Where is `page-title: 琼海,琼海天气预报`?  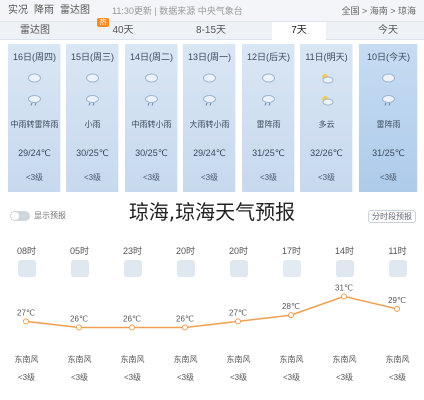
page-title: 琼海,琼海天气预报 is located at coordinates (212, 212).